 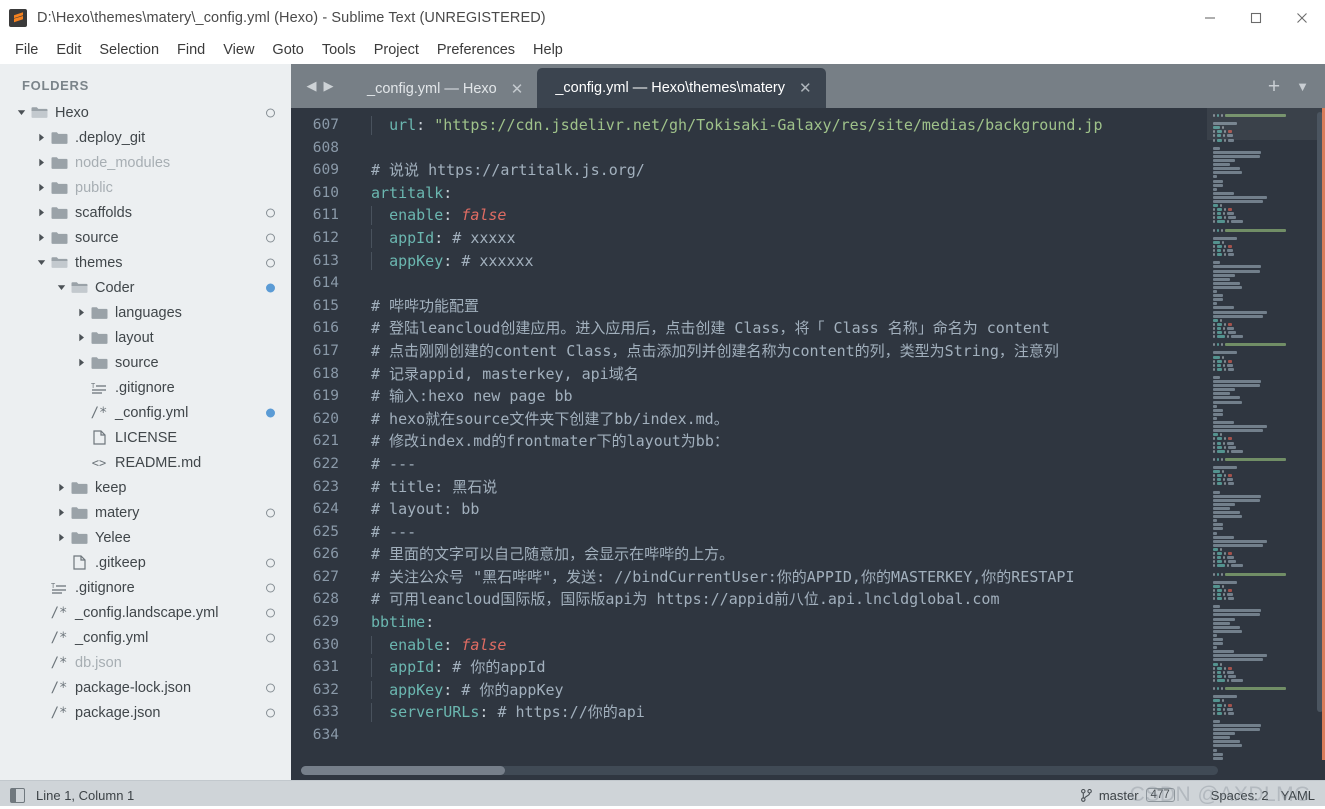 What do you see at coordinates (1302, 18) in the screenshot?
I see `close-button` at bounding box center [1302, 18].